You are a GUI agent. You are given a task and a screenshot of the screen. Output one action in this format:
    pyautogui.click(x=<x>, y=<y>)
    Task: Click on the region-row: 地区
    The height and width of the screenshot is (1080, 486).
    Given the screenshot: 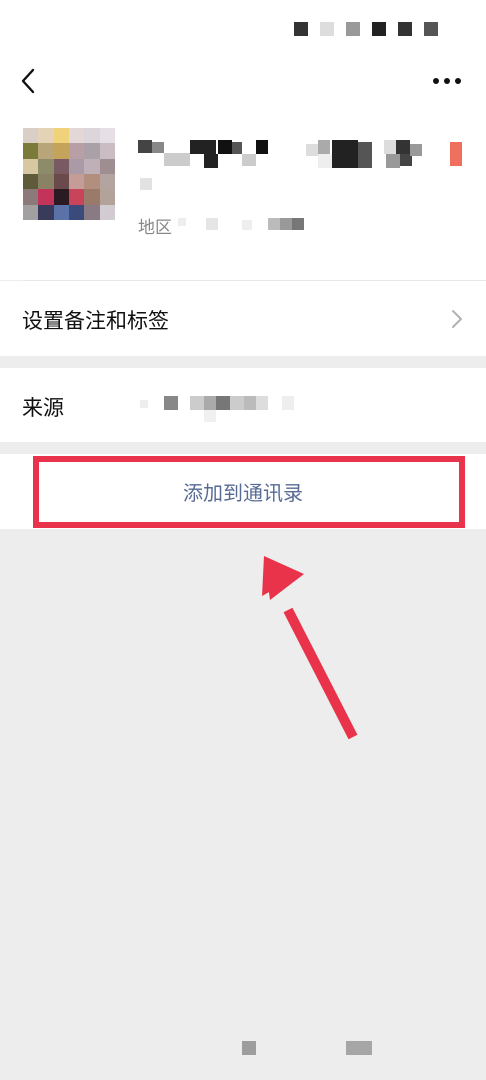 What is the action you would take?
    pyautogui.click(x=228, y=225)
    